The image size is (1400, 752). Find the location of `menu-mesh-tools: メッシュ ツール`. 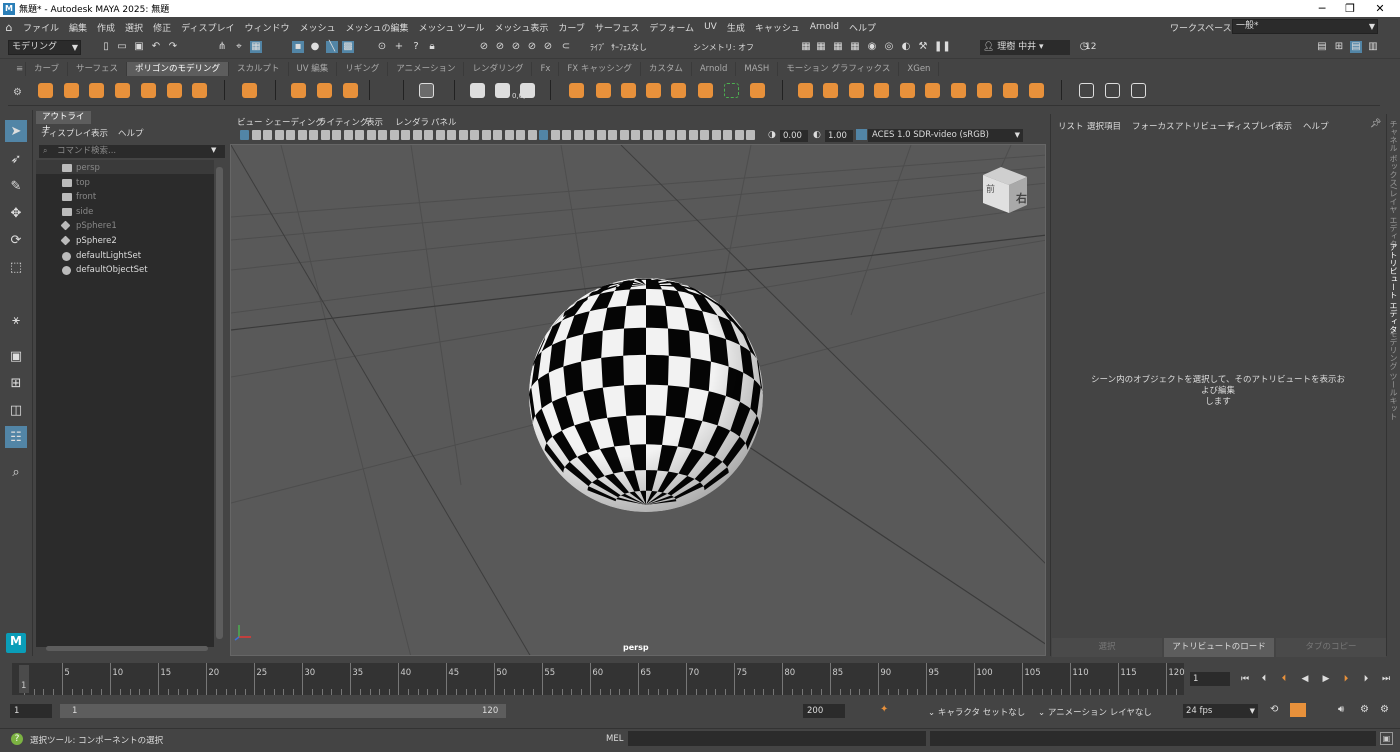

menu-mesh-tools: メッシュ ツール is located at coordinates (452, 27).